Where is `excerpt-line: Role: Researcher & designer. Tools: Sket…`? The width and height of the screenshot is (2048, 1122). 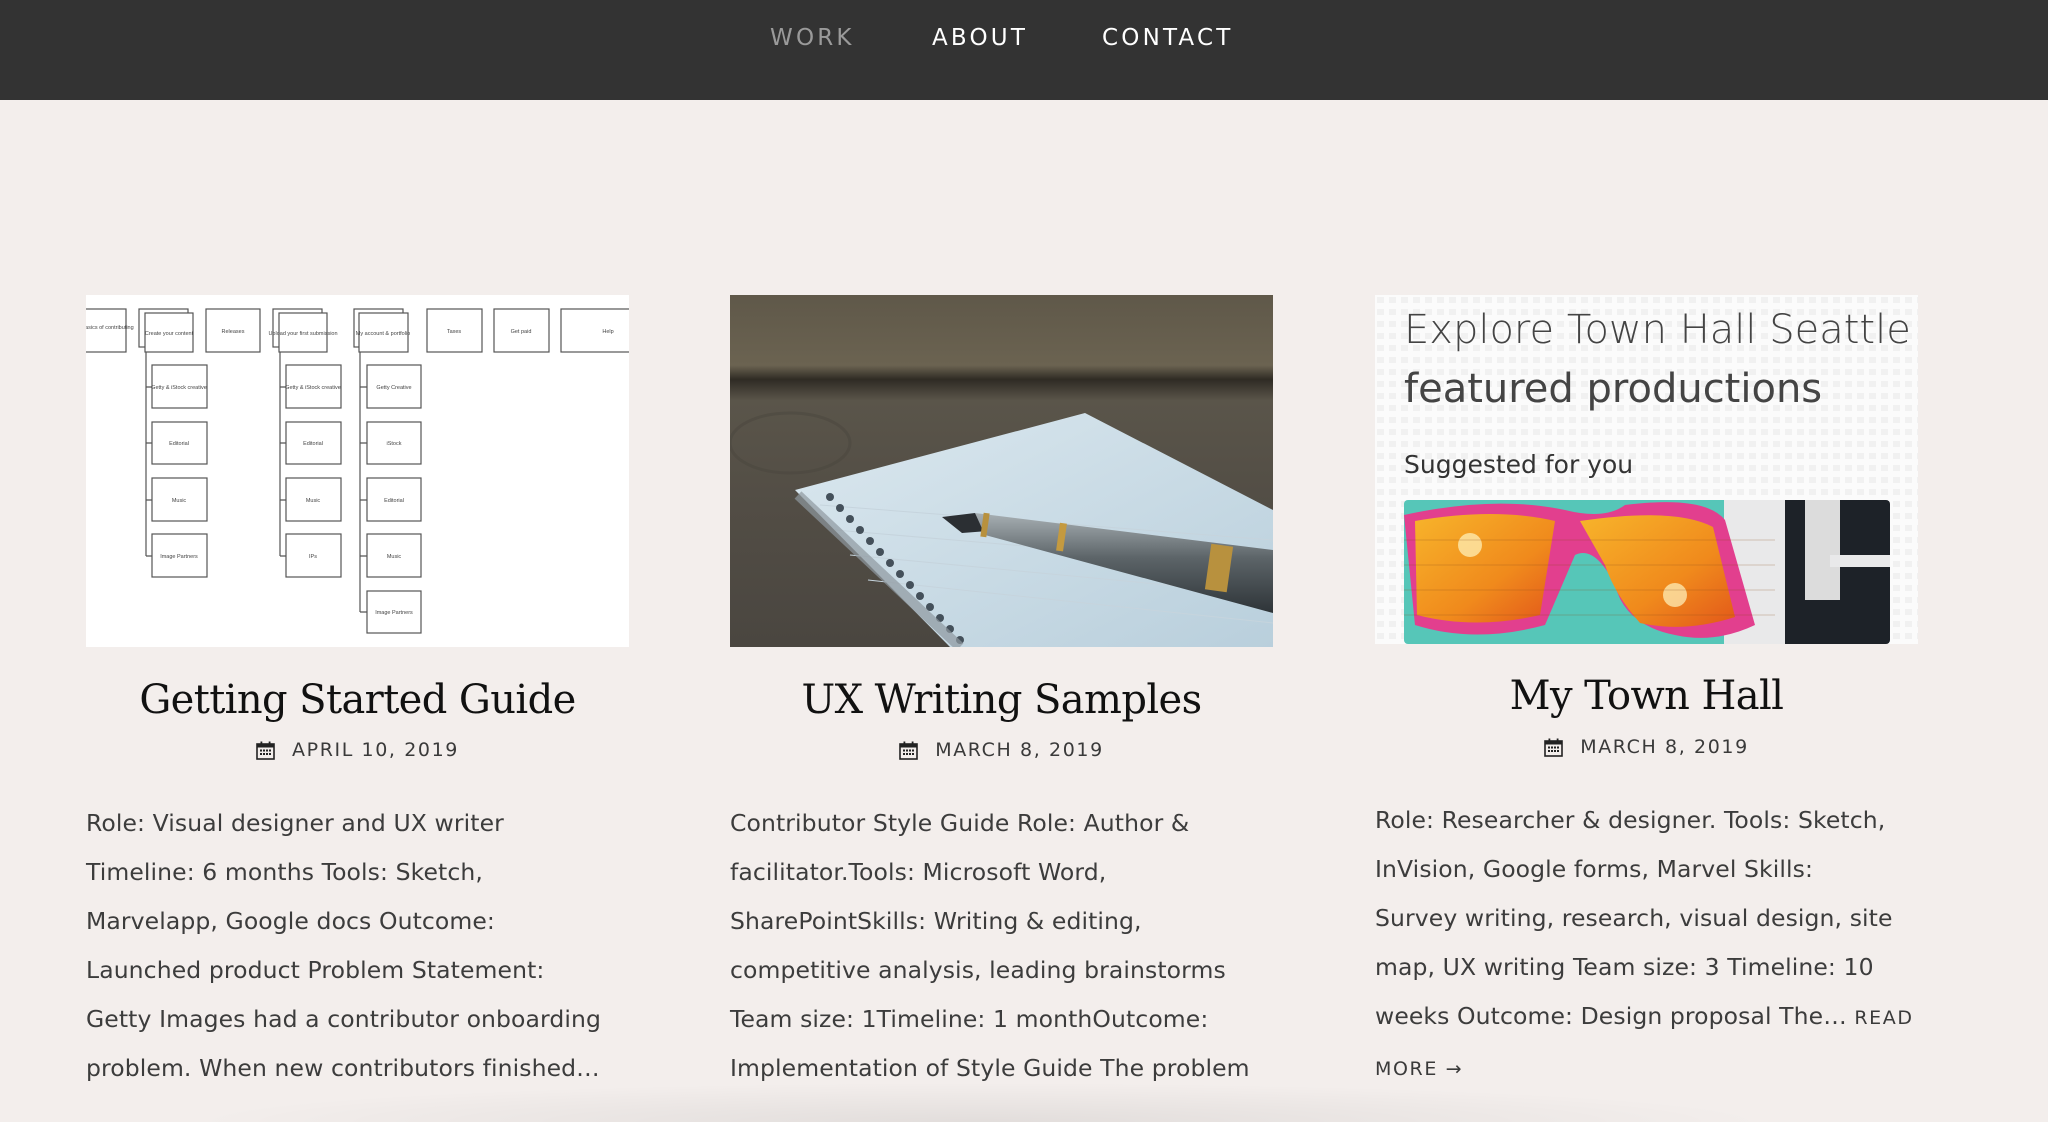 excerpt-line: Role: Researcher & designer. Tools: Sket… is located at coordinates (1630, 820).